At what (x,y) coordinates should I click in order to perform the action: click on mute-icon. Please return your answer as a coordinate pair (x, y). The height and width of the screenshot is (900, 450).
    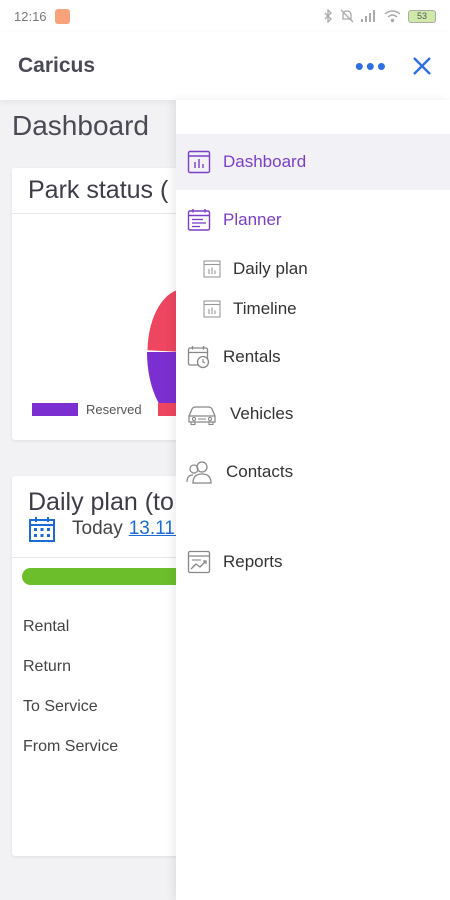
    Looking at the image, I should click on (347, 16).